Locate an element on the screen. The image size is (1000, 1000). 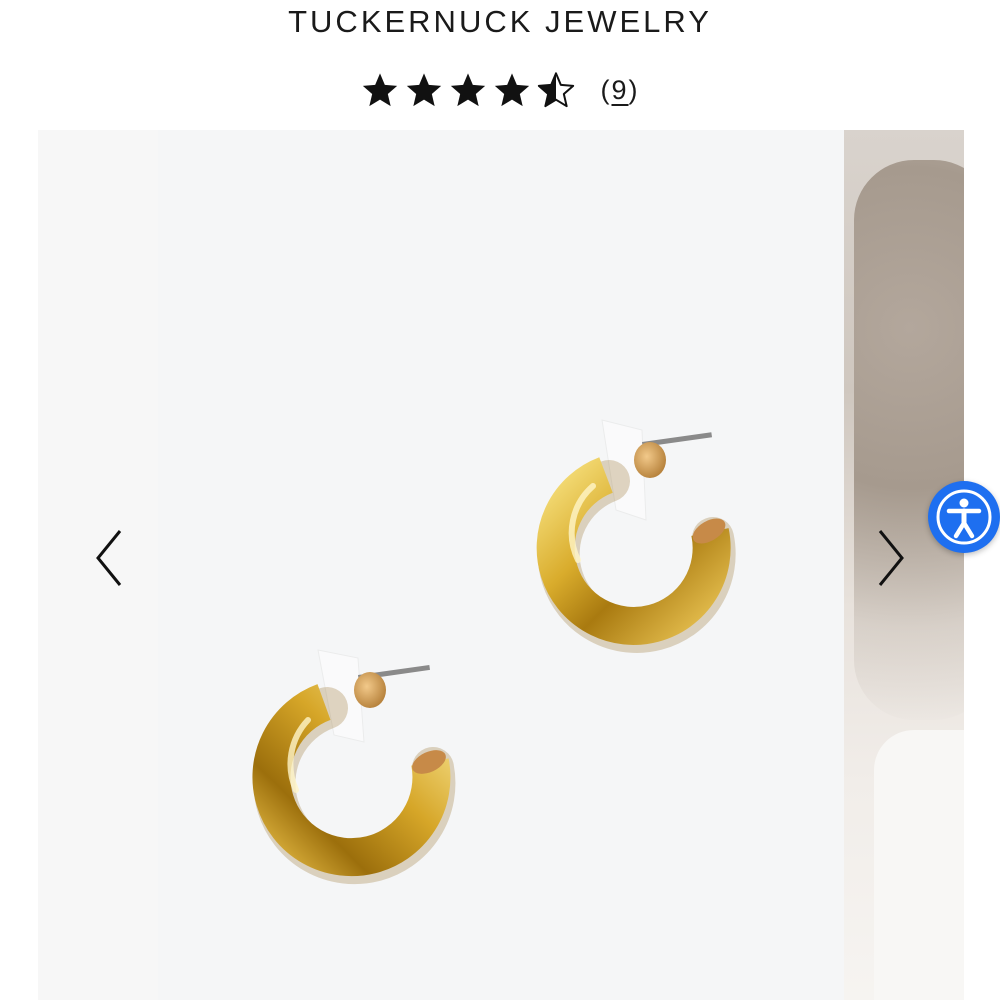
product-rating: (9) is located at coordinates (500, 90).